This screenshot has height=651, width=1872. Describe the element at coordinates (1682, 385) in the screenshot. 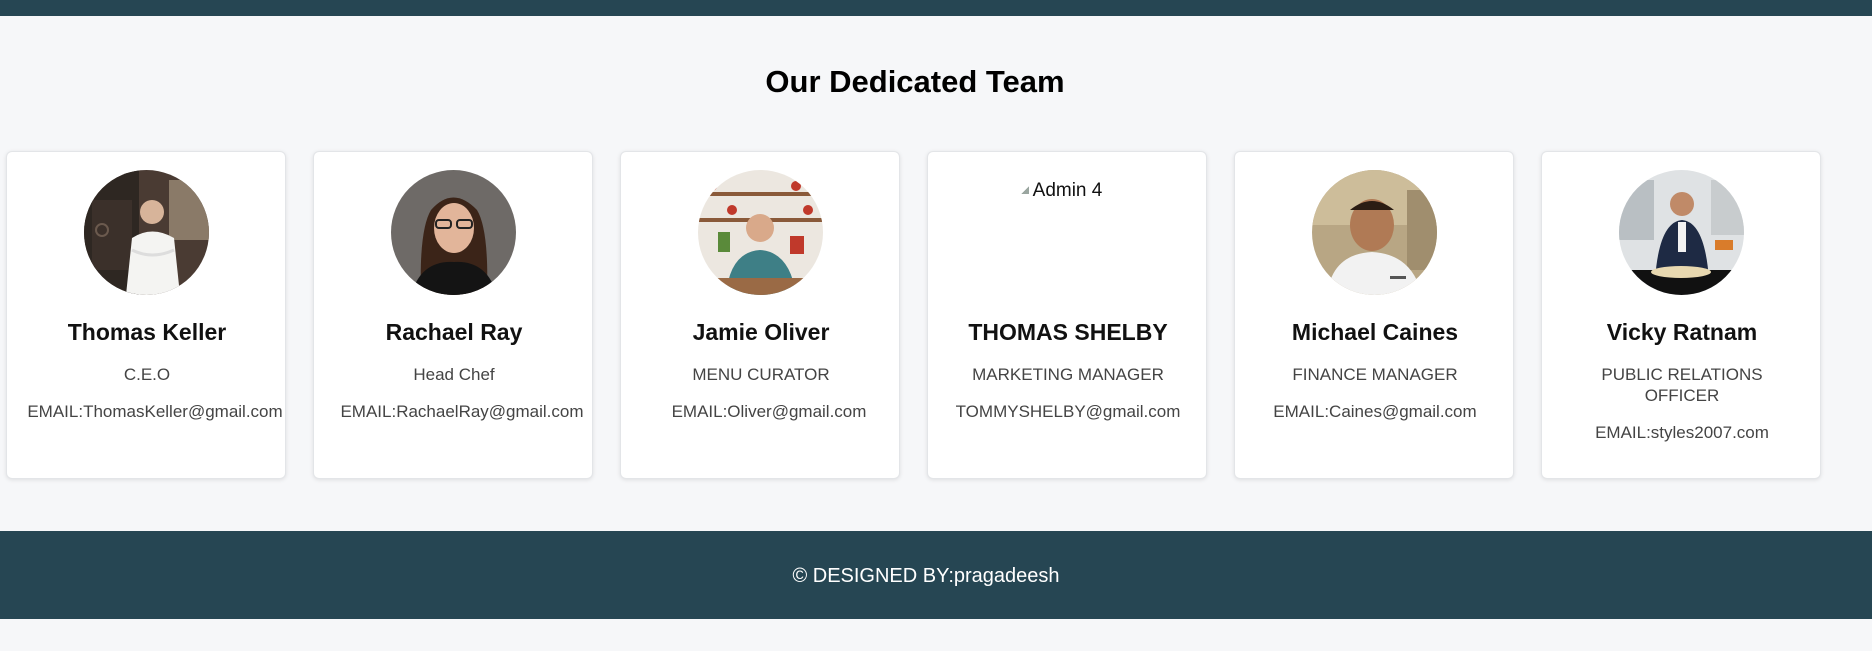

I see `member-role: PUBLIC RELATIONS OFFICER` at that location.